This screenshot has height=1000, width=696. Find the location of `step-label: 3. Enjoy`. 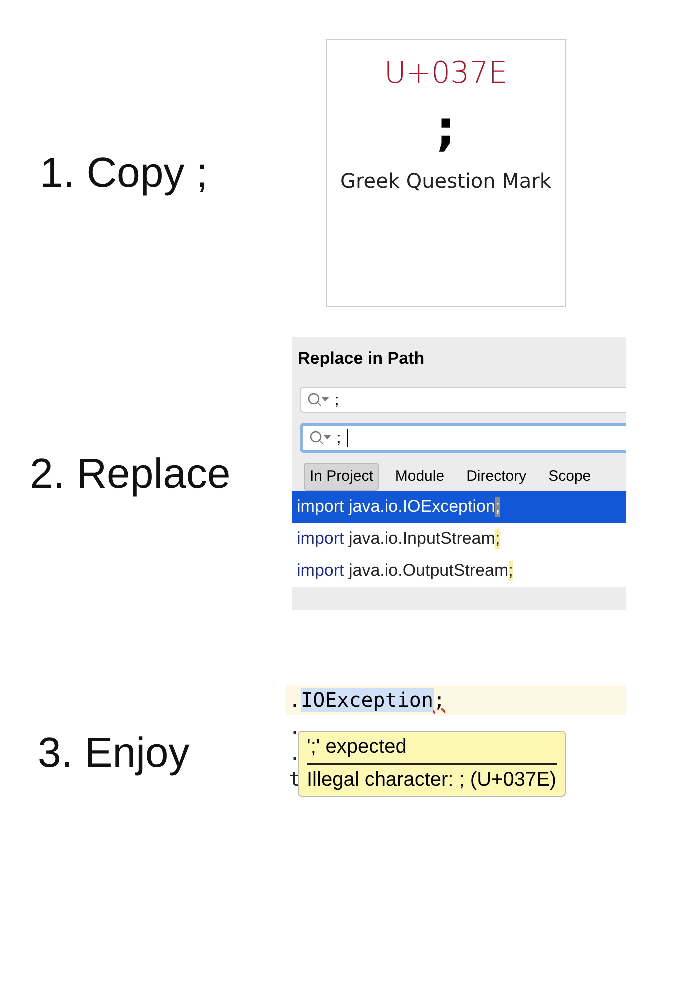

step-label: 3. Enjoy is located at coordinates (114, 752).